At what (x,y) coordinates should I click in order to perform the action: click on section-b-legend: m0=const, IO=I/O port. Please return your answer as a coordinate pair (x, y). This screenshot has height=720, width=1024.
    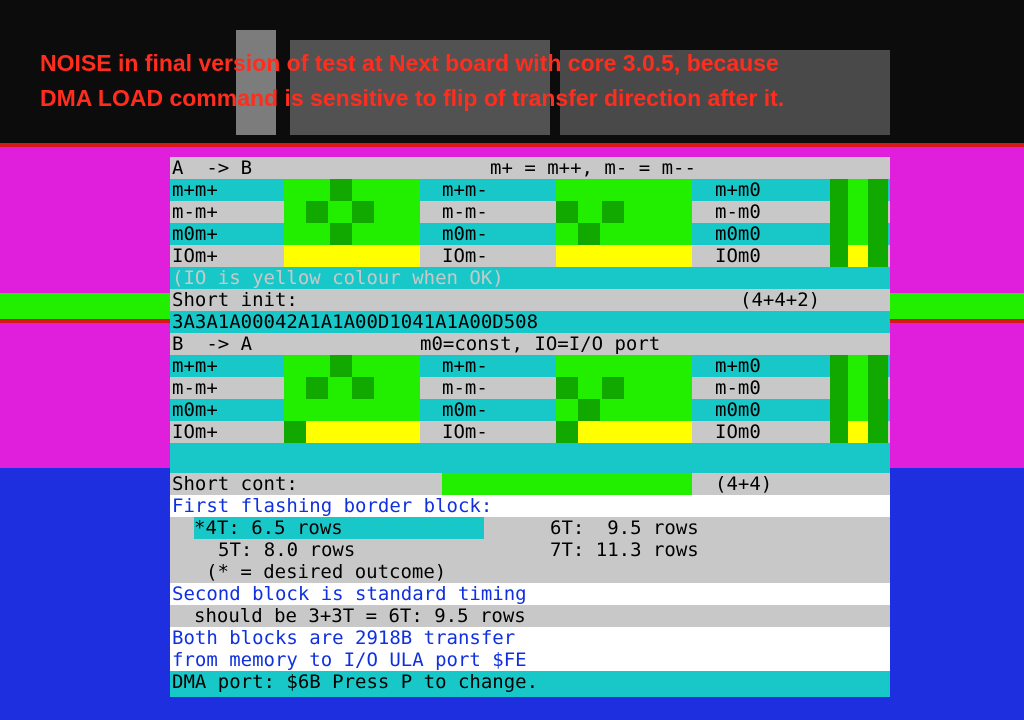
    Looking at the image, I should click on (540, 344).